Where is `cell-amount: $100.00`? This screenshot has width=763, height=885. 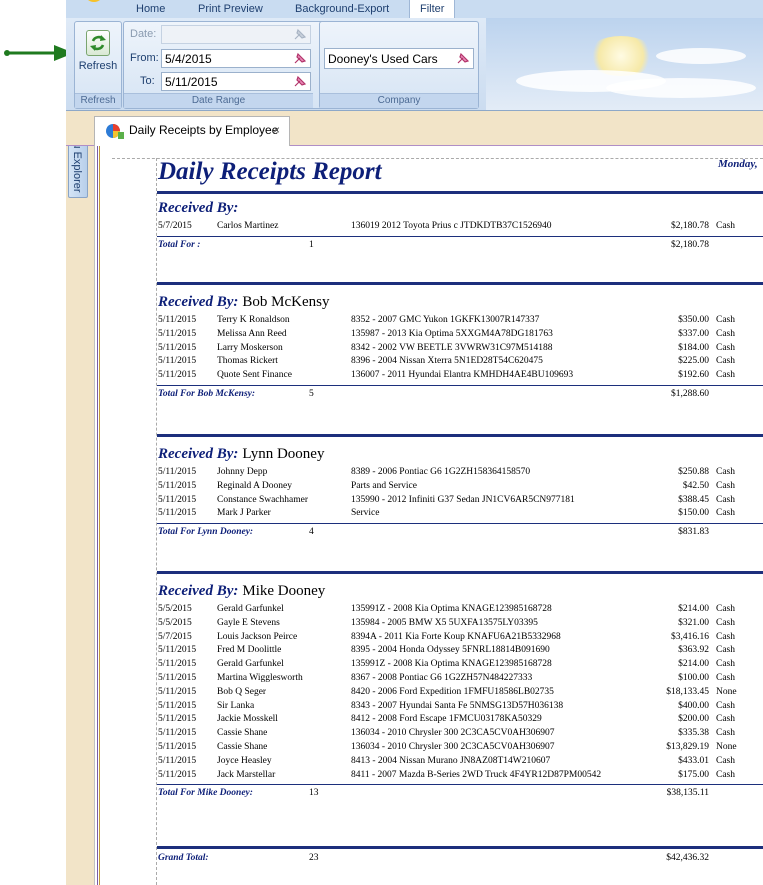
cell-amount: $100.00 is located at coordinates (693, 678).